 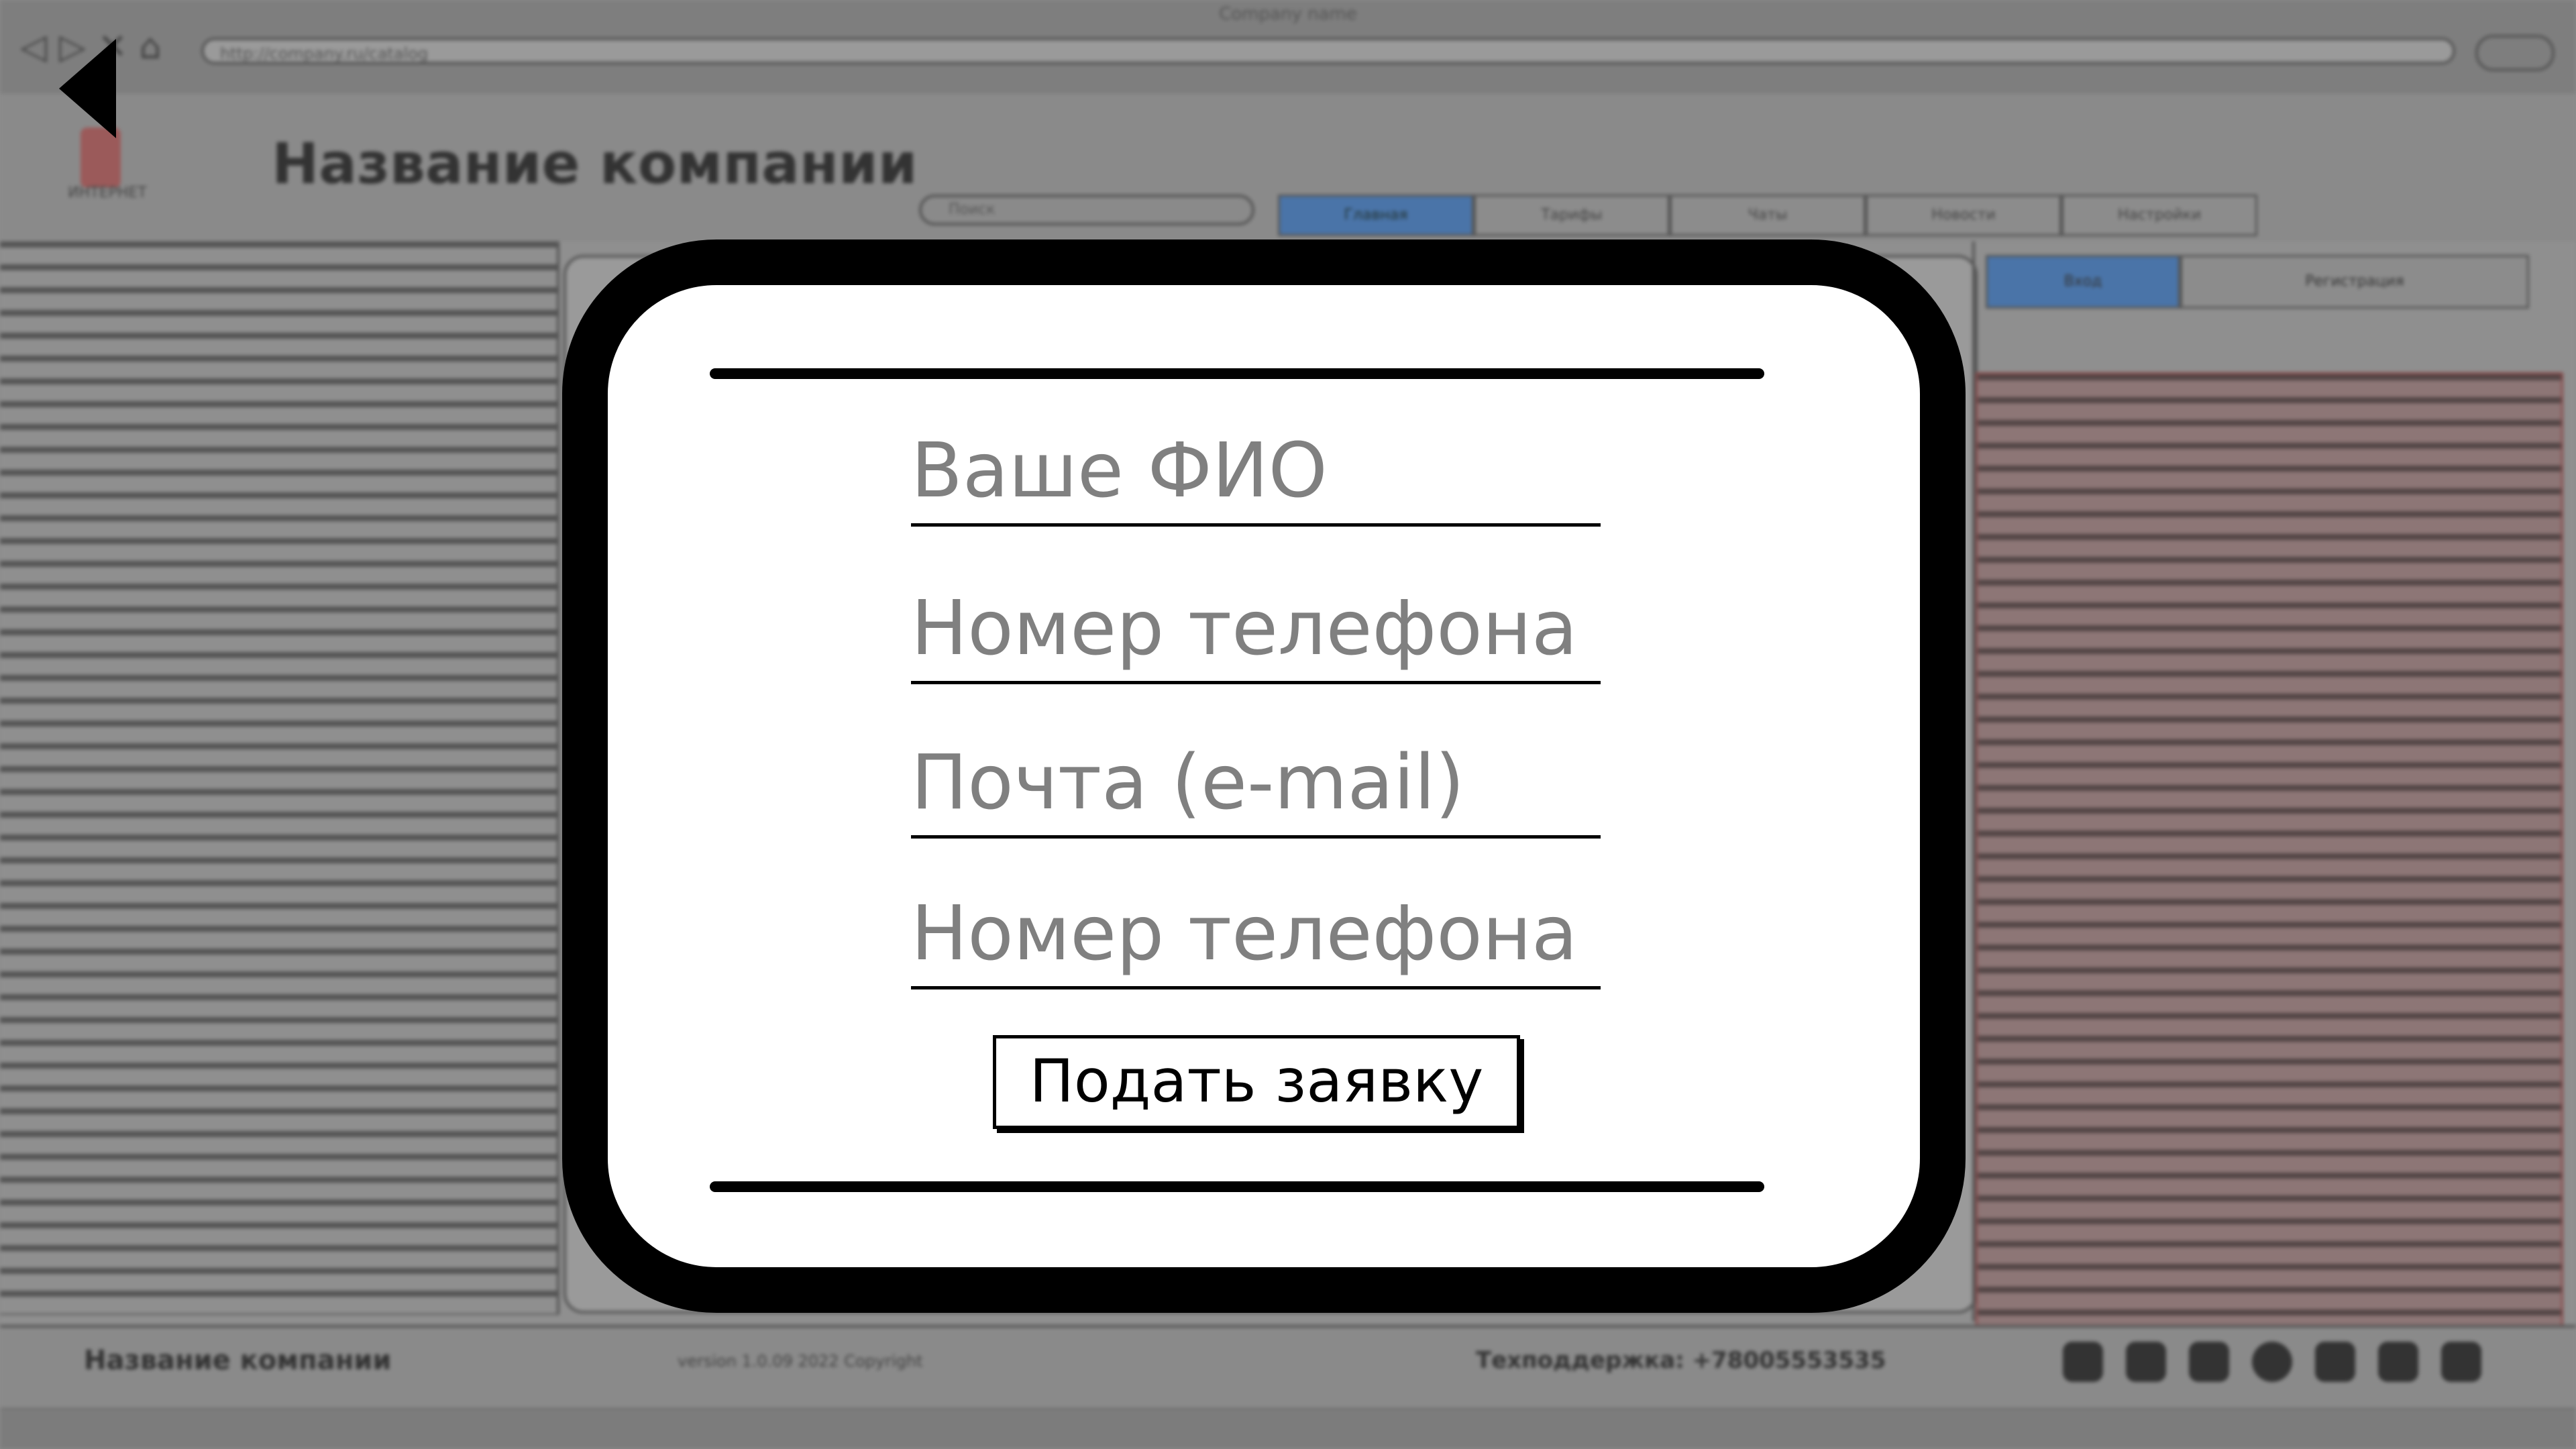 What do you see at coordinates (2083, 1362) in the screenshot?
I see `instagram-icon` at bounding box center [2083, 1362].